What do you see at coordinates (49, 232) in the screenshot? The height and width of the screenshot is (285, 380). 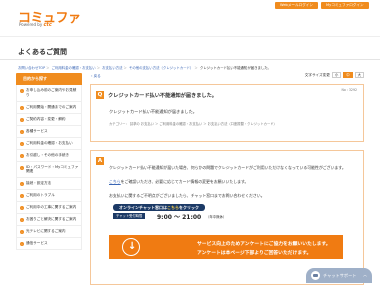 I see `sidebar-item: › 光テレビに関するご案内` at bounding box center [49, 232].